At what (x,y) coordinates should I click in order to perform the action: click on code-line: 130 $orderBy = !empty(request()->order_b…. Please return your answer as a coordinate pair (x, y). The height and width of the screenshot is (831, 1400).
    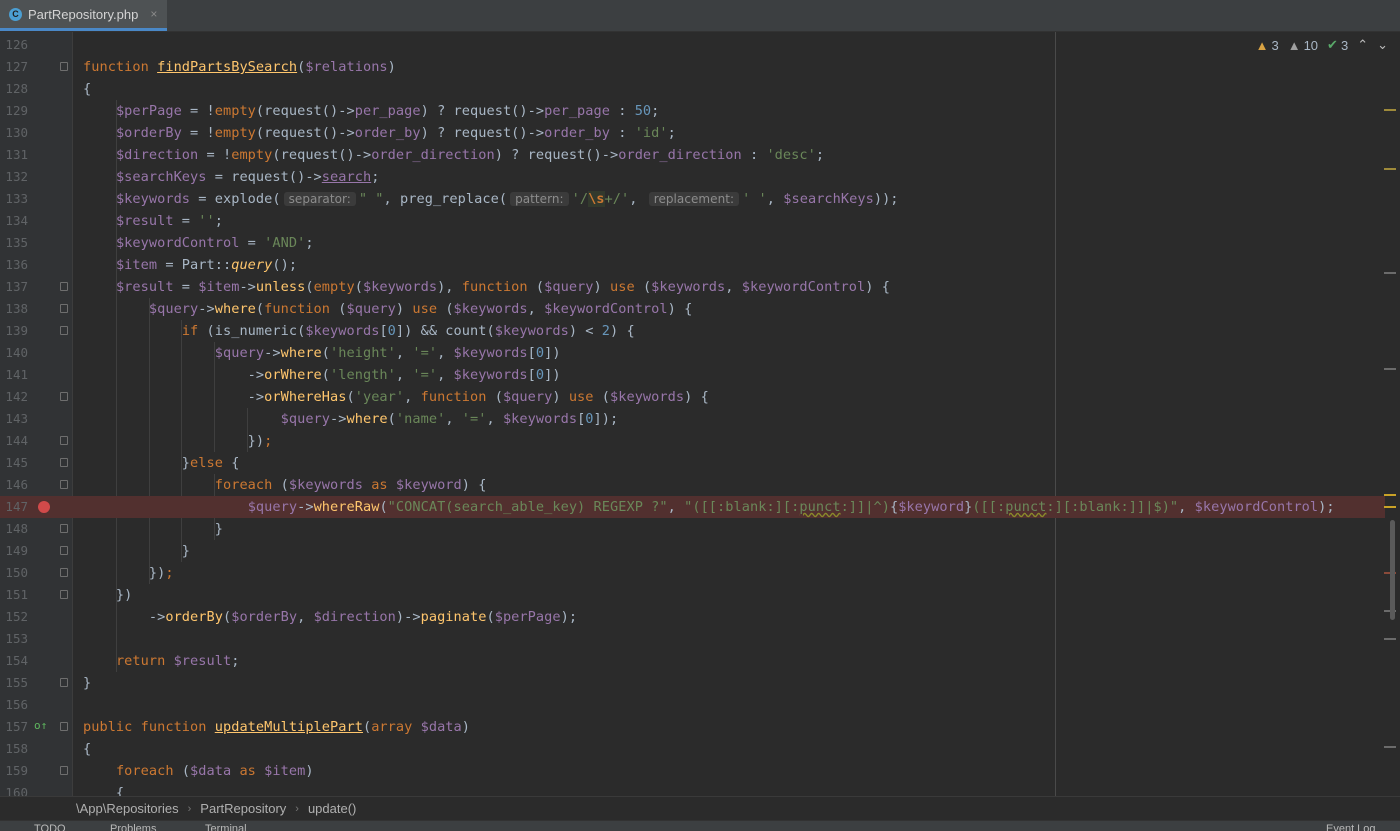
    Looking at the image, I should click on (692, 133).